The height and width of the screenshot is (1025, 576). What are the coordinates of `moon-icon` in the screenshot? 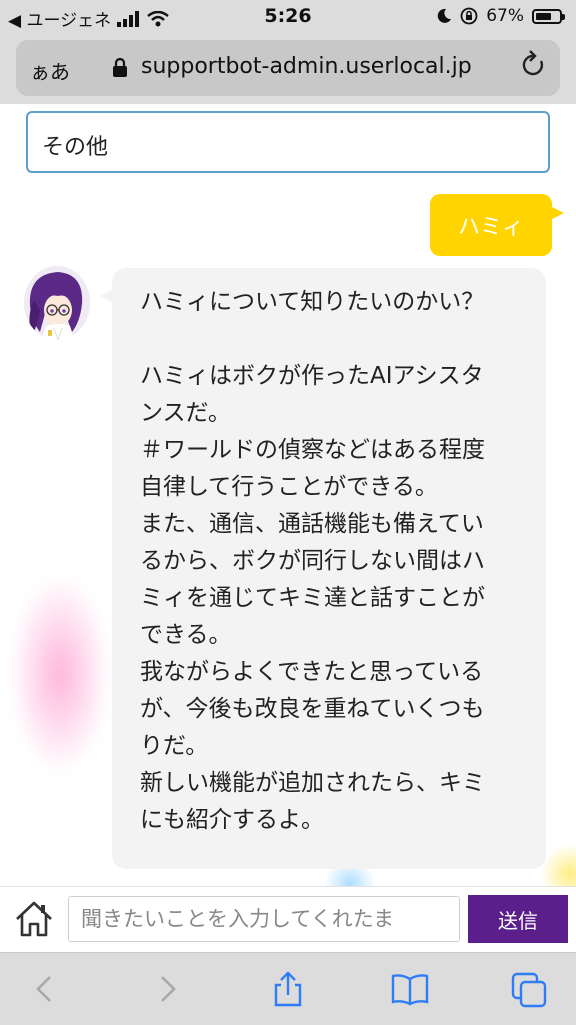 It's located at (444, 15).